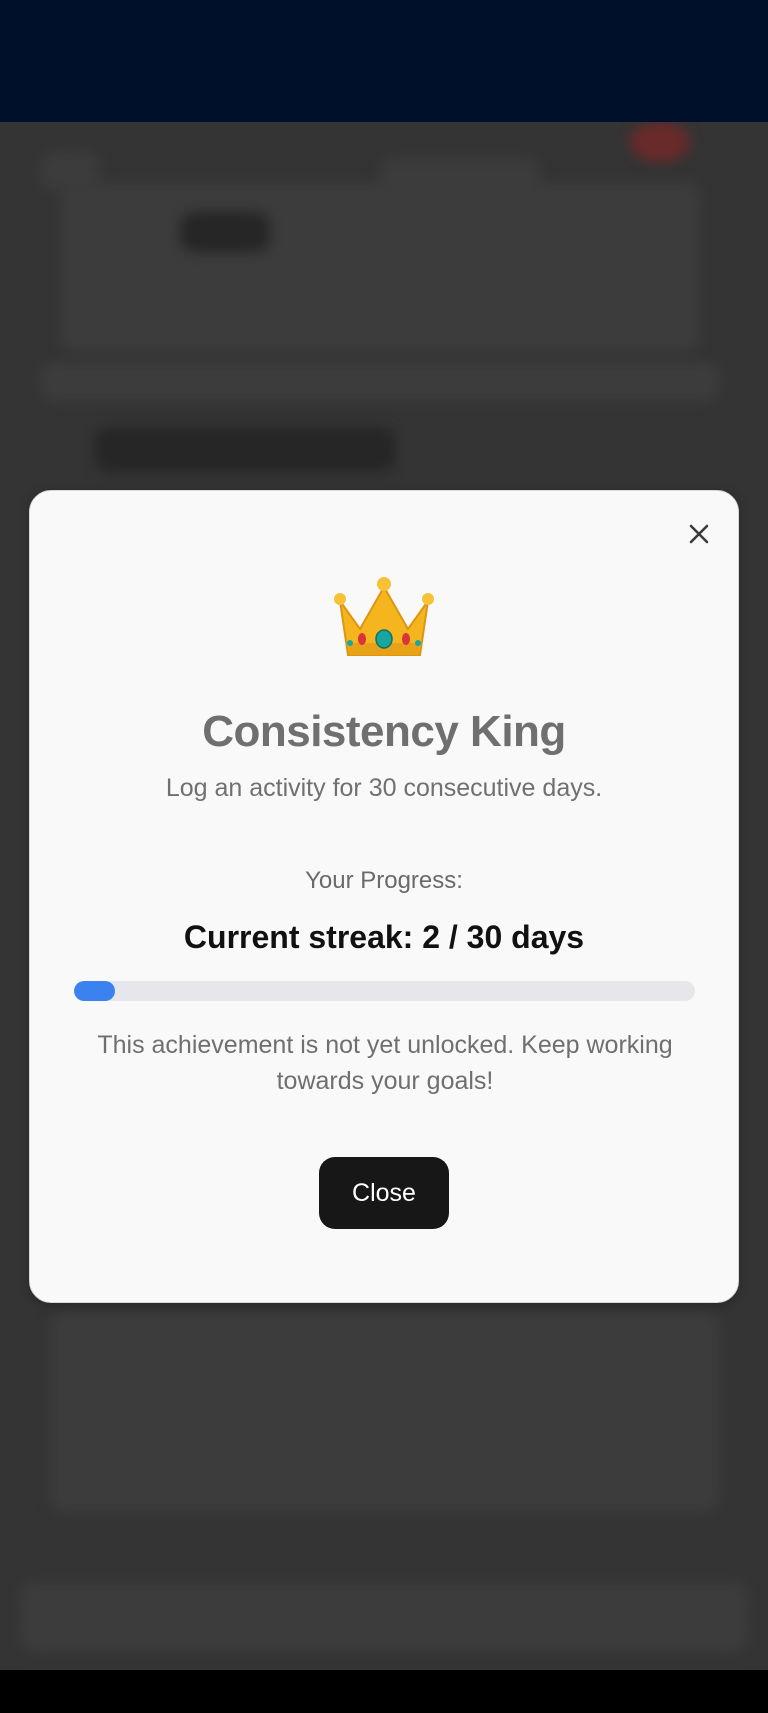  I want to click on achievement-description: Log an activity for 30 consecutive days., so click(384, 788).